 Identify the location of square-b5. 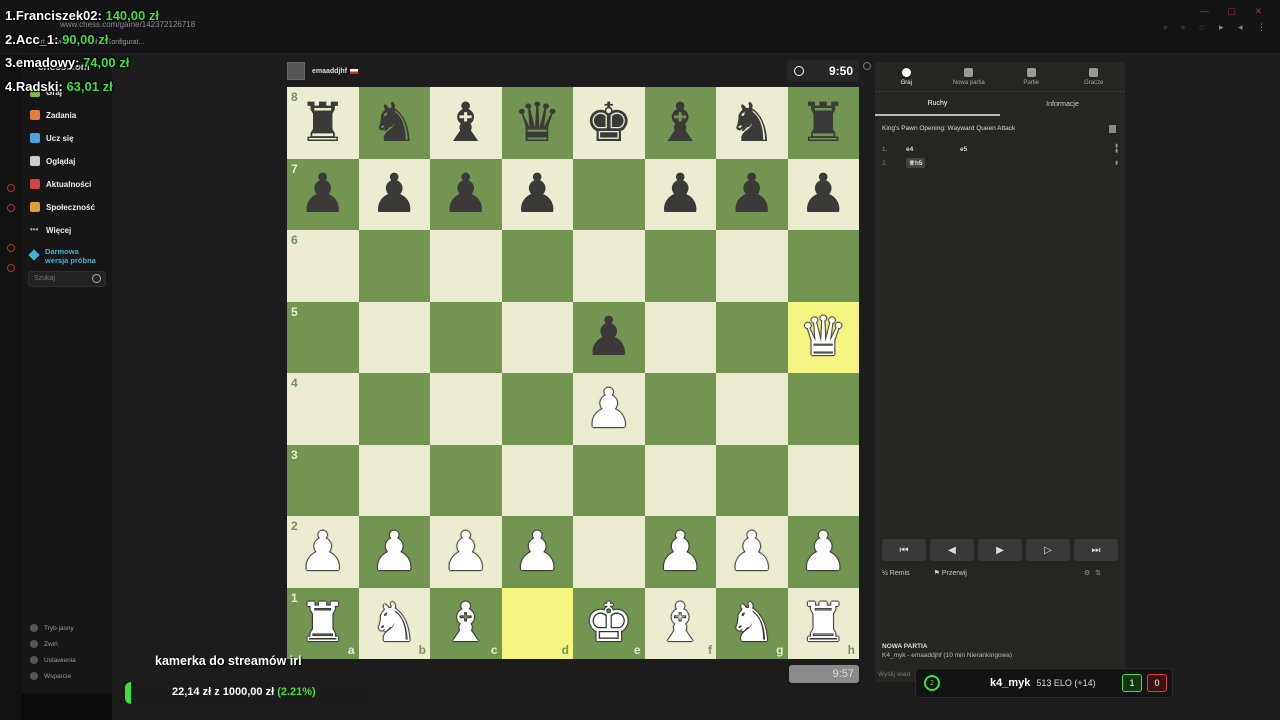
(394, 337).